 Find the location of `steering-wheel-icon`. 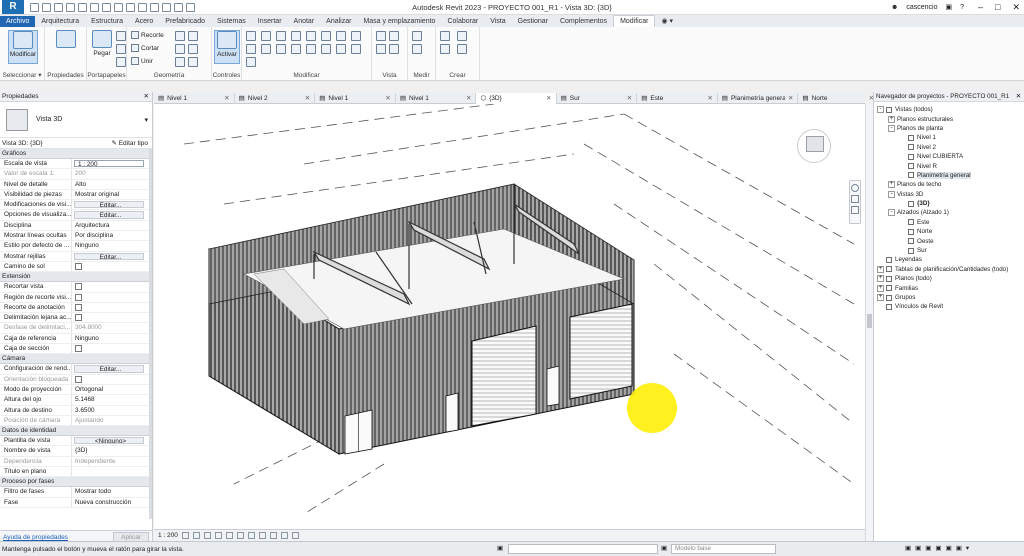

steering-wheel-icon is located at coordinates (855, 188).